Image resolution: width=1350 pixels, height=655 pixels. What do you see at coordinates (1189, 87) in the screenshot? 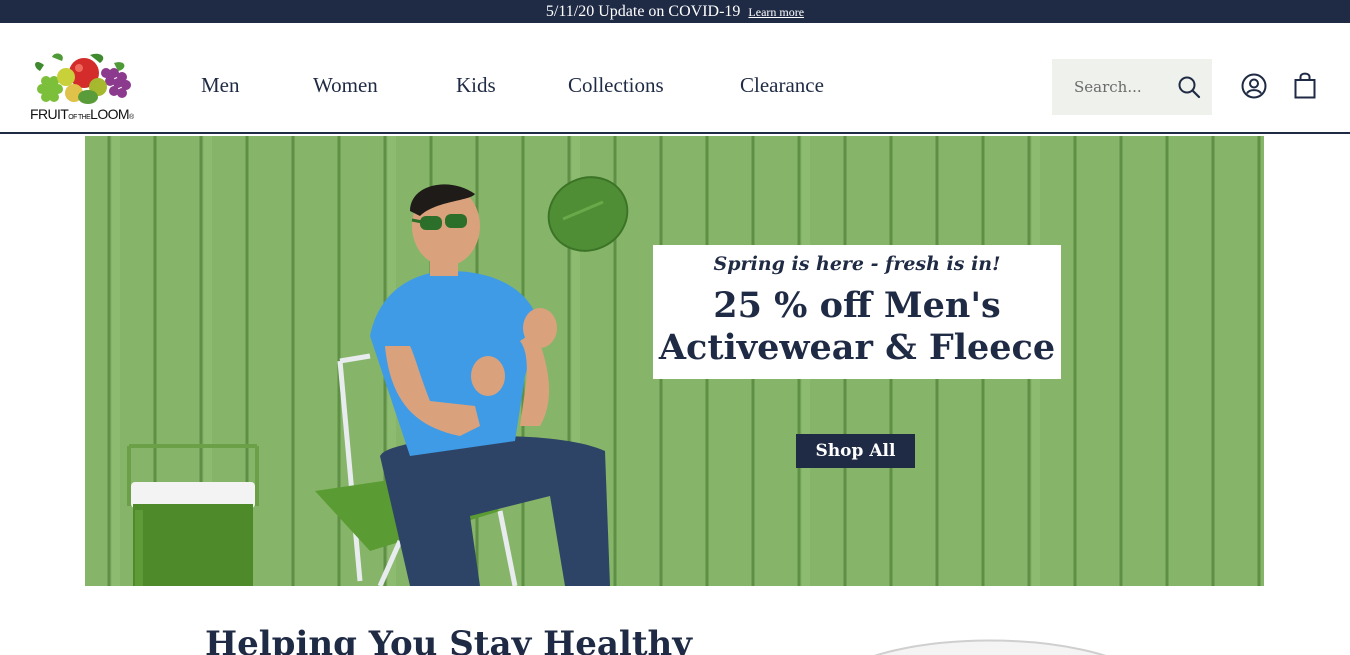
I see `search-icon` at bounding box center [1189, 87].